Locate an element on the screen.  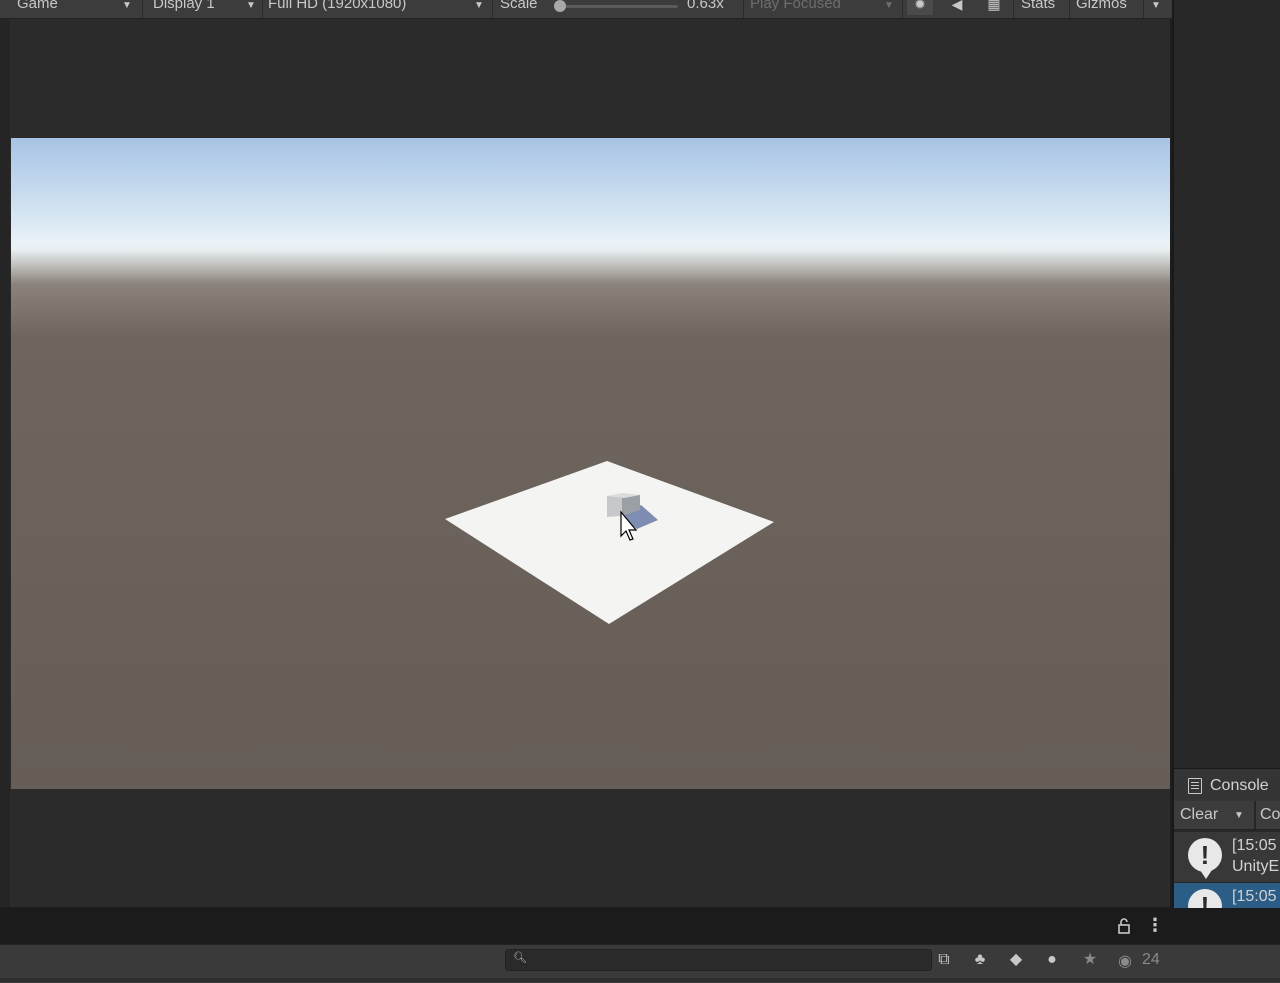
clear-dropdown-arrow-icon: ▼ is located at coordinates (1239, 815).